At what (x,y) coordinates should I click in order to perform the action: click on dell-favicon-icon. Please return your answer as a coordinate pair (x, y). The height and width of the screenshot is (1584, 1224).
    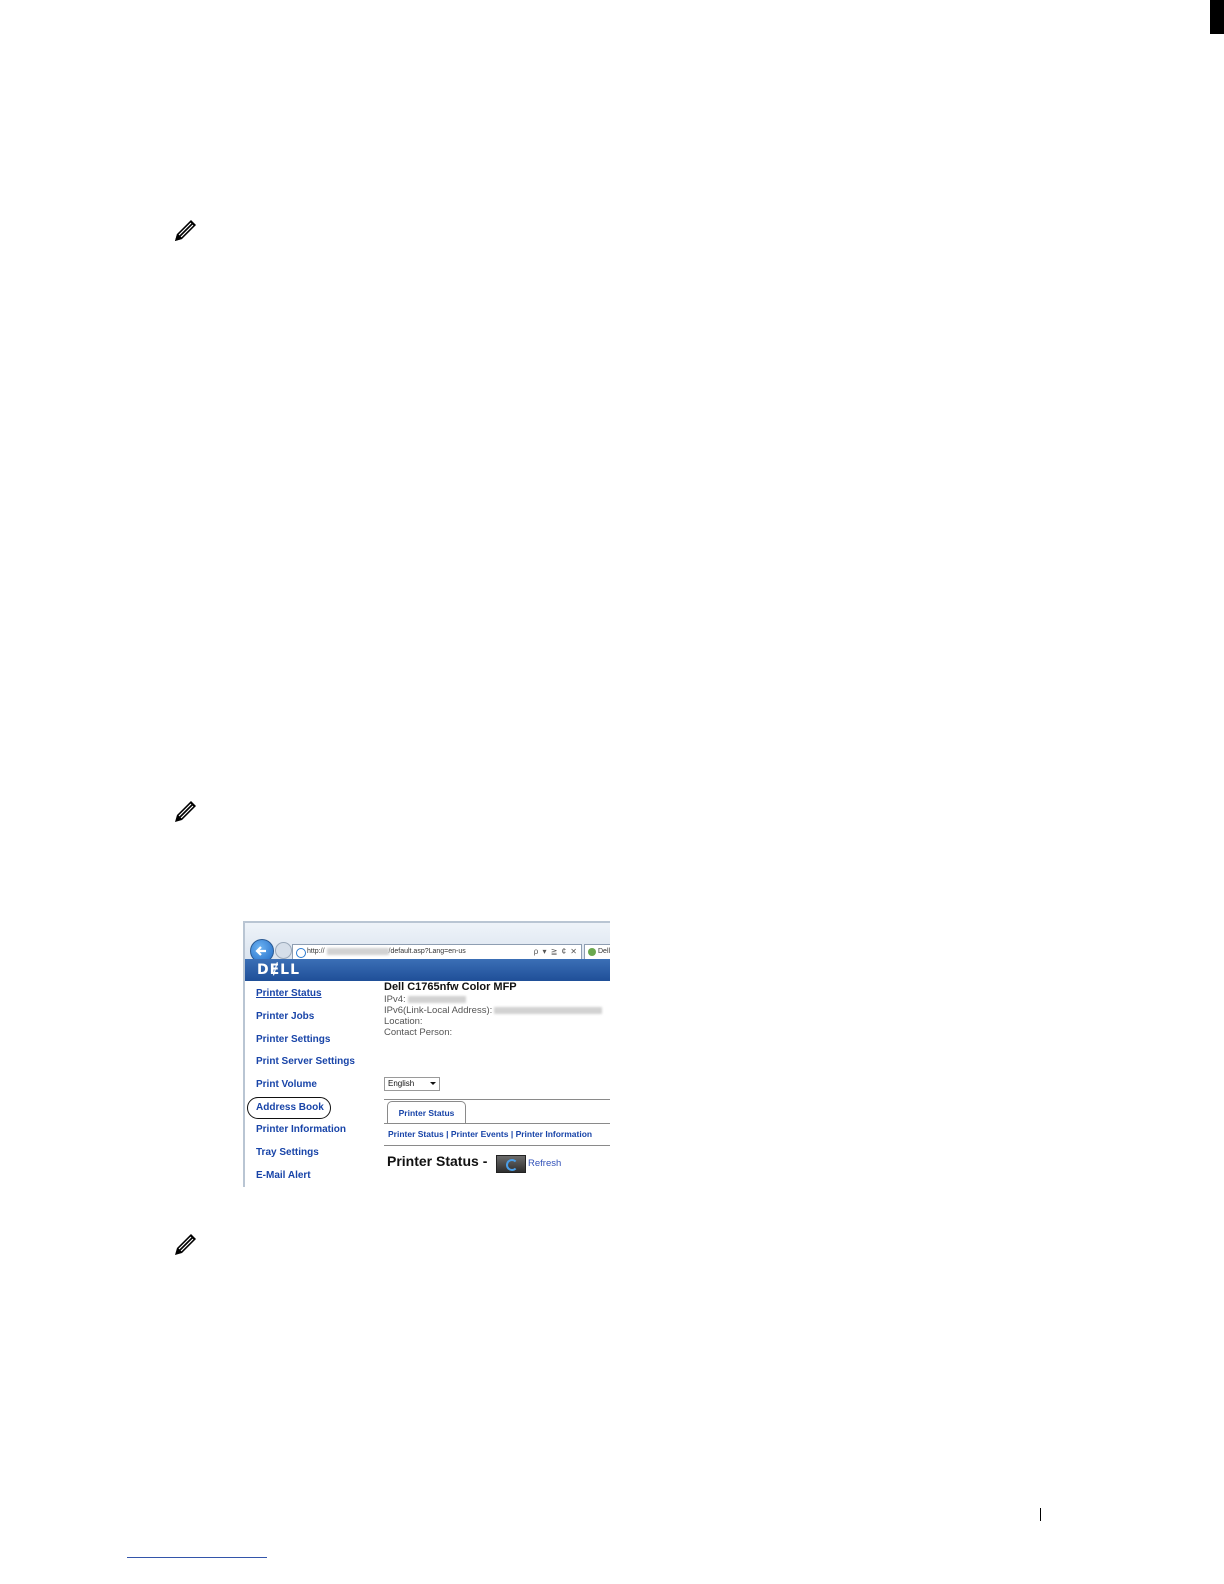
    Looking at the image, I should click on (592, 952).